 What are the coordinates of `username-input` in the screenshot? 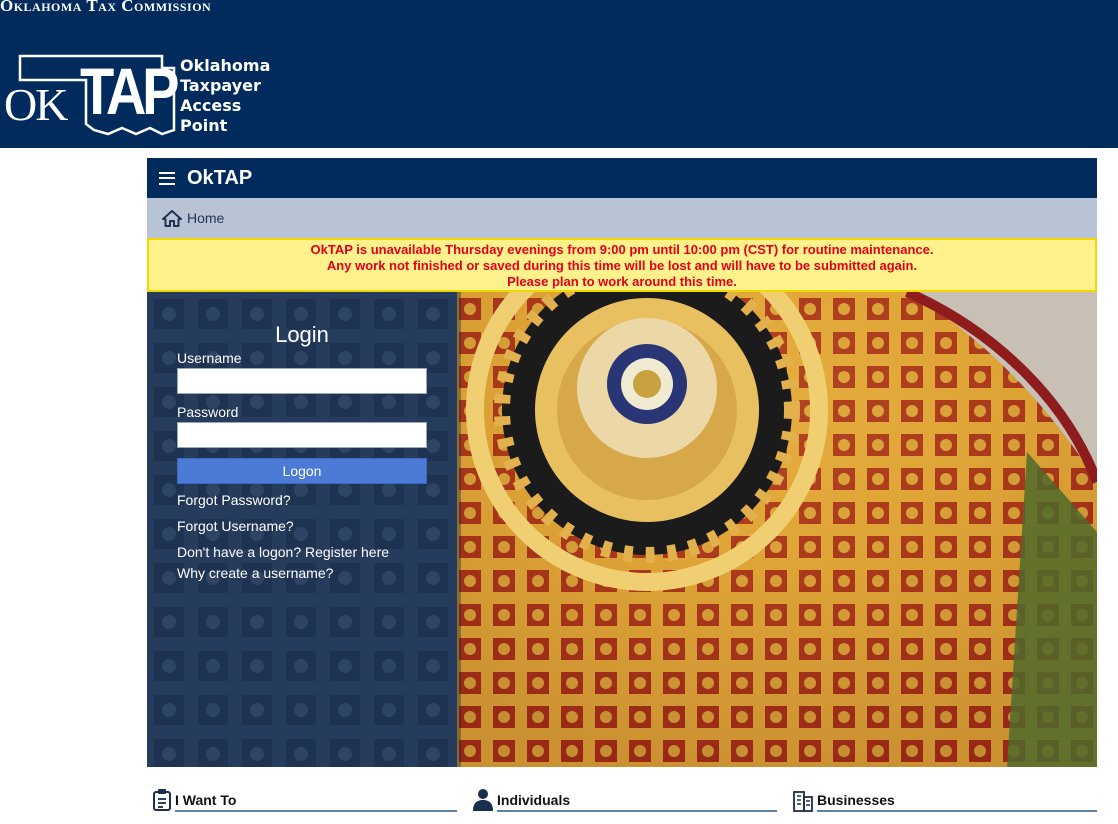 It's located at (302, 381).